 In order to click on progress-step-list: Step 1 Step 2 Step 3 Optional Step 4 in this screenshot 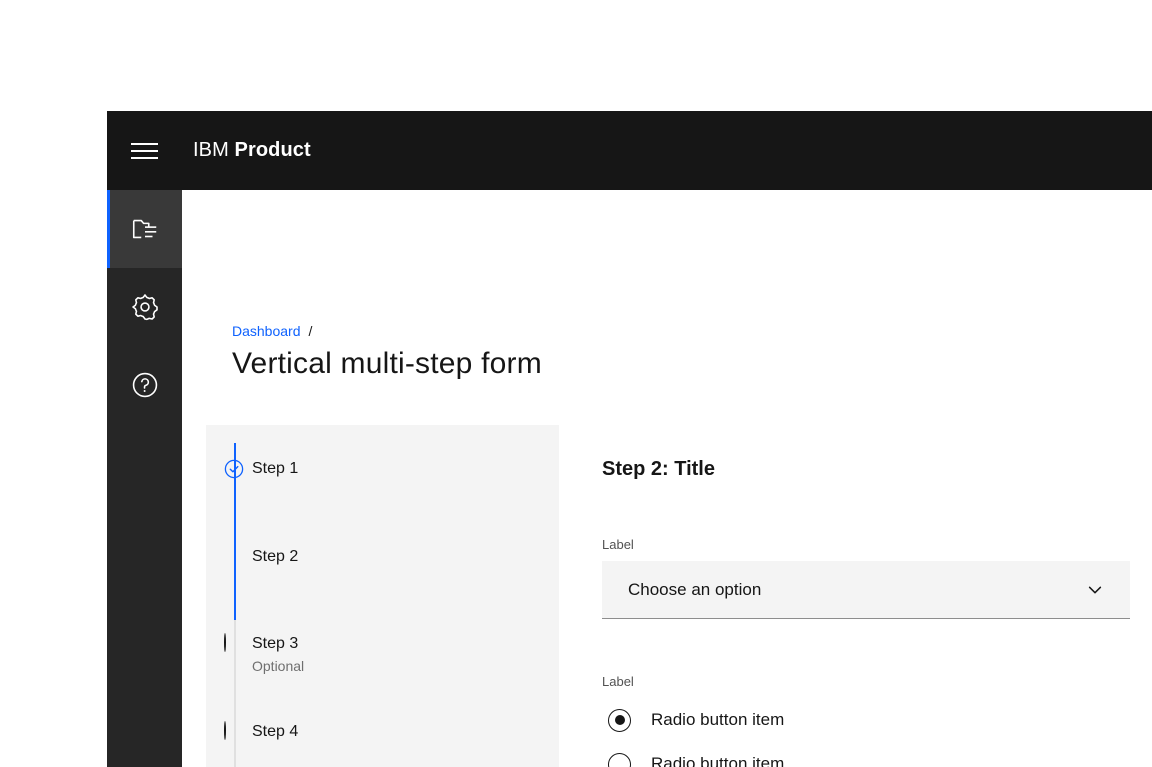, I will do `click(382, 596)`.